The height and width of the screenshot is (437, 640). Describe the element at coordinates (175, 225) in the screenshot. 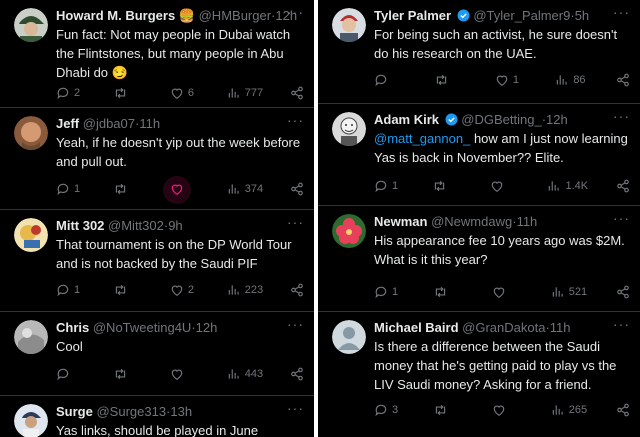

I see `timestamp: 9h` at that location.